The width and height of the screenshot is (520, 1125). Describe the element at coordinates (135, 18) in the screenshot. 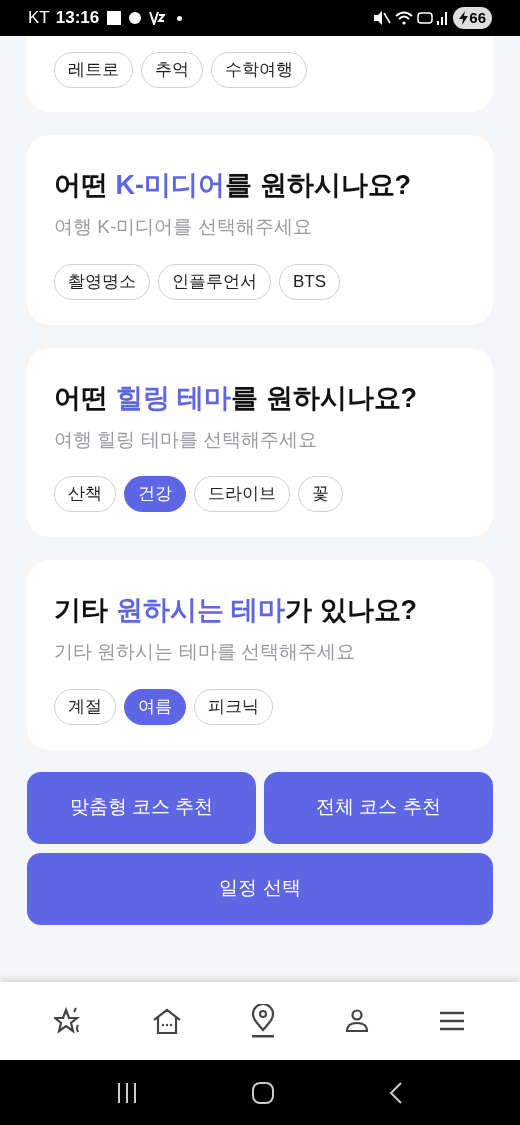

I see `record-dot-icon` at that location.